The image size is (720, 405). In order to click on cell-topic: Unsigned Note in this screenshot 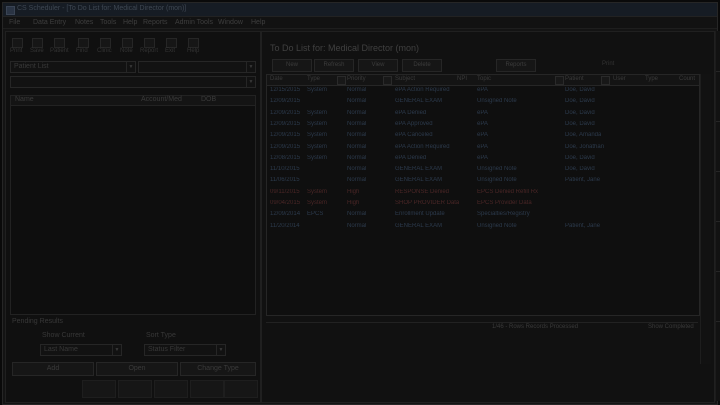, I will do `click(497, 169)`.